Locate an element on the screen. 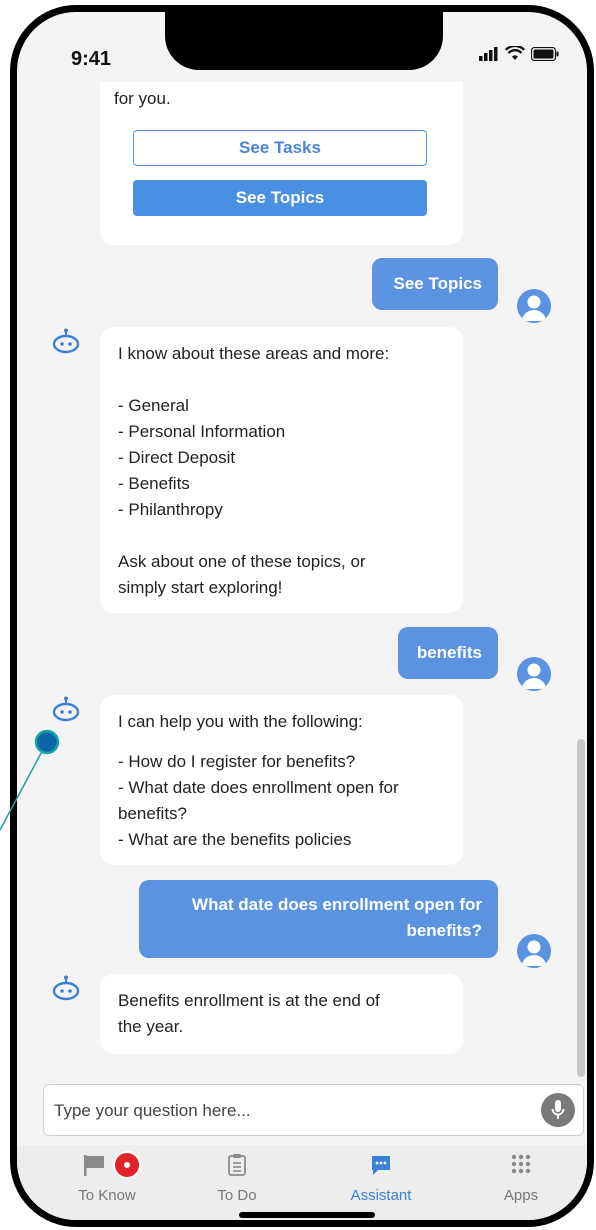  bot-message-line: simply start exploring! is located at coordinates (200, 587).